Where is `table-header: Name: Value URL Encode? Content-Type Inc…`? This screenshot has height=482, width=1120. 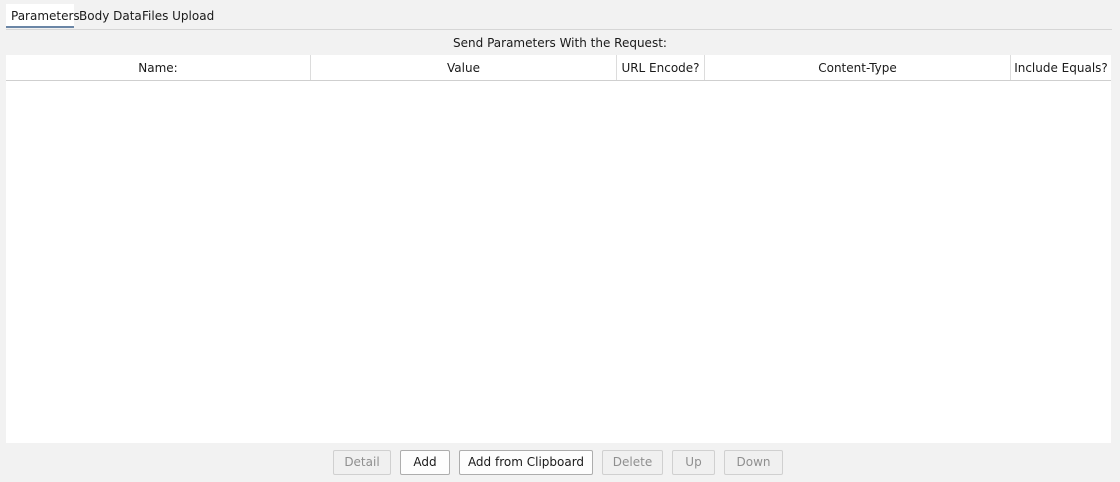 table-header: Name: Value URL Encode? Content-Type Inc… is located at coordinates (558, 68).